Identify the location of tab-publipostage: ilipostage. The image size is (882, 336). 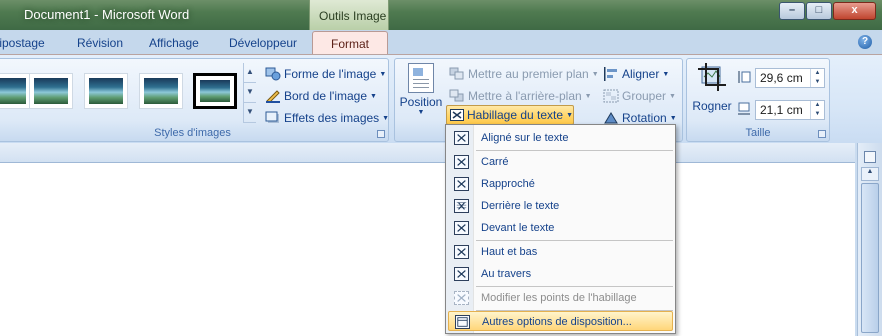
(22, 43).